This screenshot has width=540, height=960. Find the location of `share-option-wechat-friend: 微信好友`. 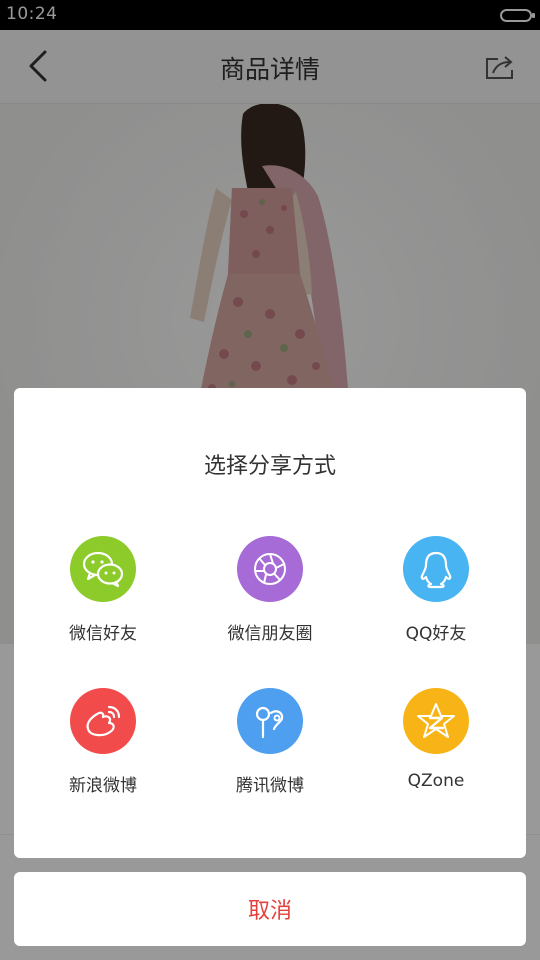

share-option-wechat-friend: 微信好友 is located at coordinates (103, 596).